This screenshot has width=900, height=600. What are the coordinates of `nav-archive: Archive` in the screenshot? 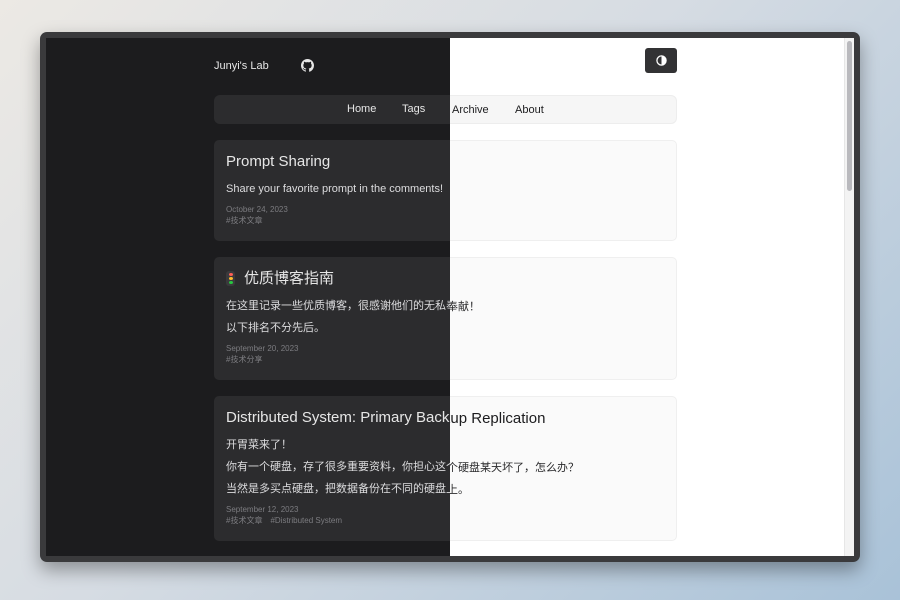 It's located at (470, 110).